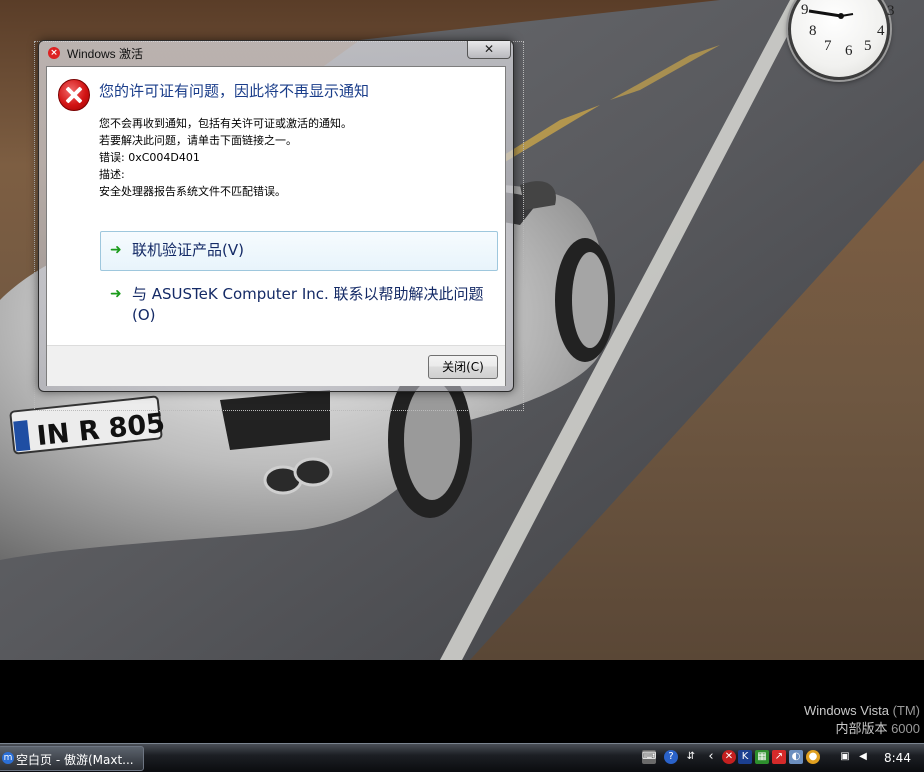 The width and height of the screenshot is (924, 772). Describe the element at coordinates (762, 757) in the screenshot. I see `network-monitor-icon: ▦` at that location.